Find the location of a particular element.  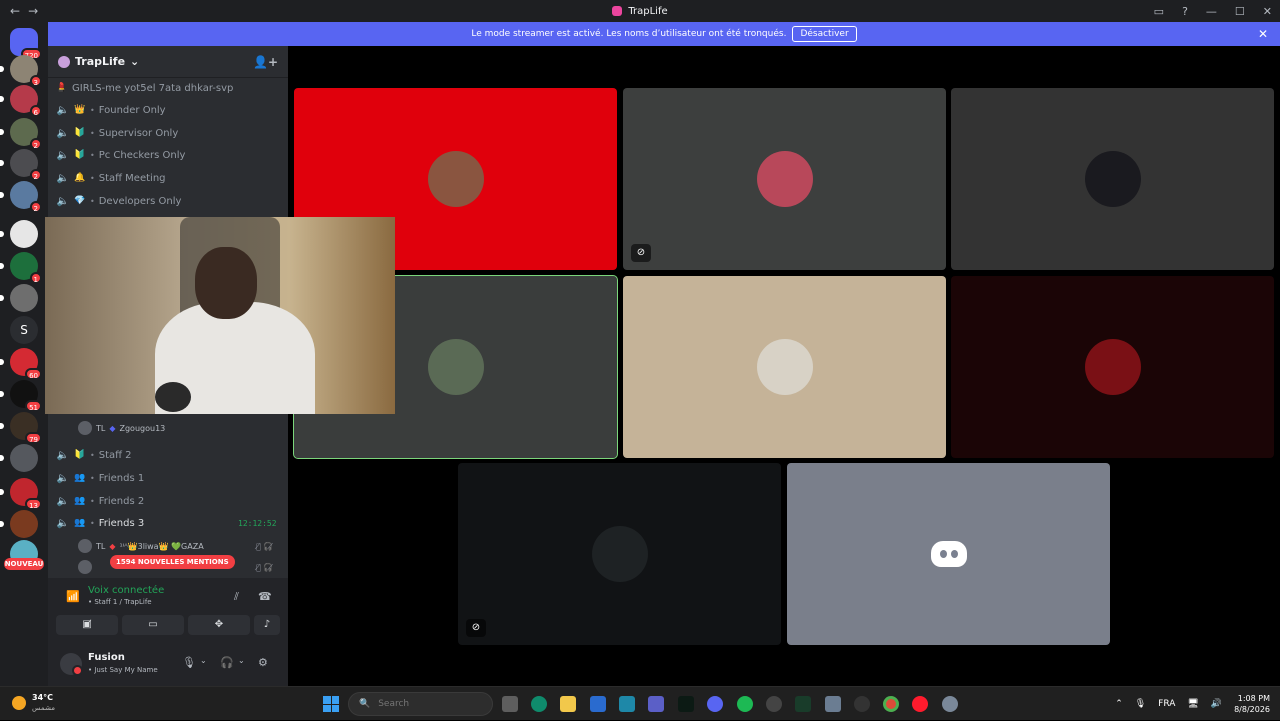

channel-developers-only: 🔈 💎 • Developers Only is located at coordinates (119, 201).